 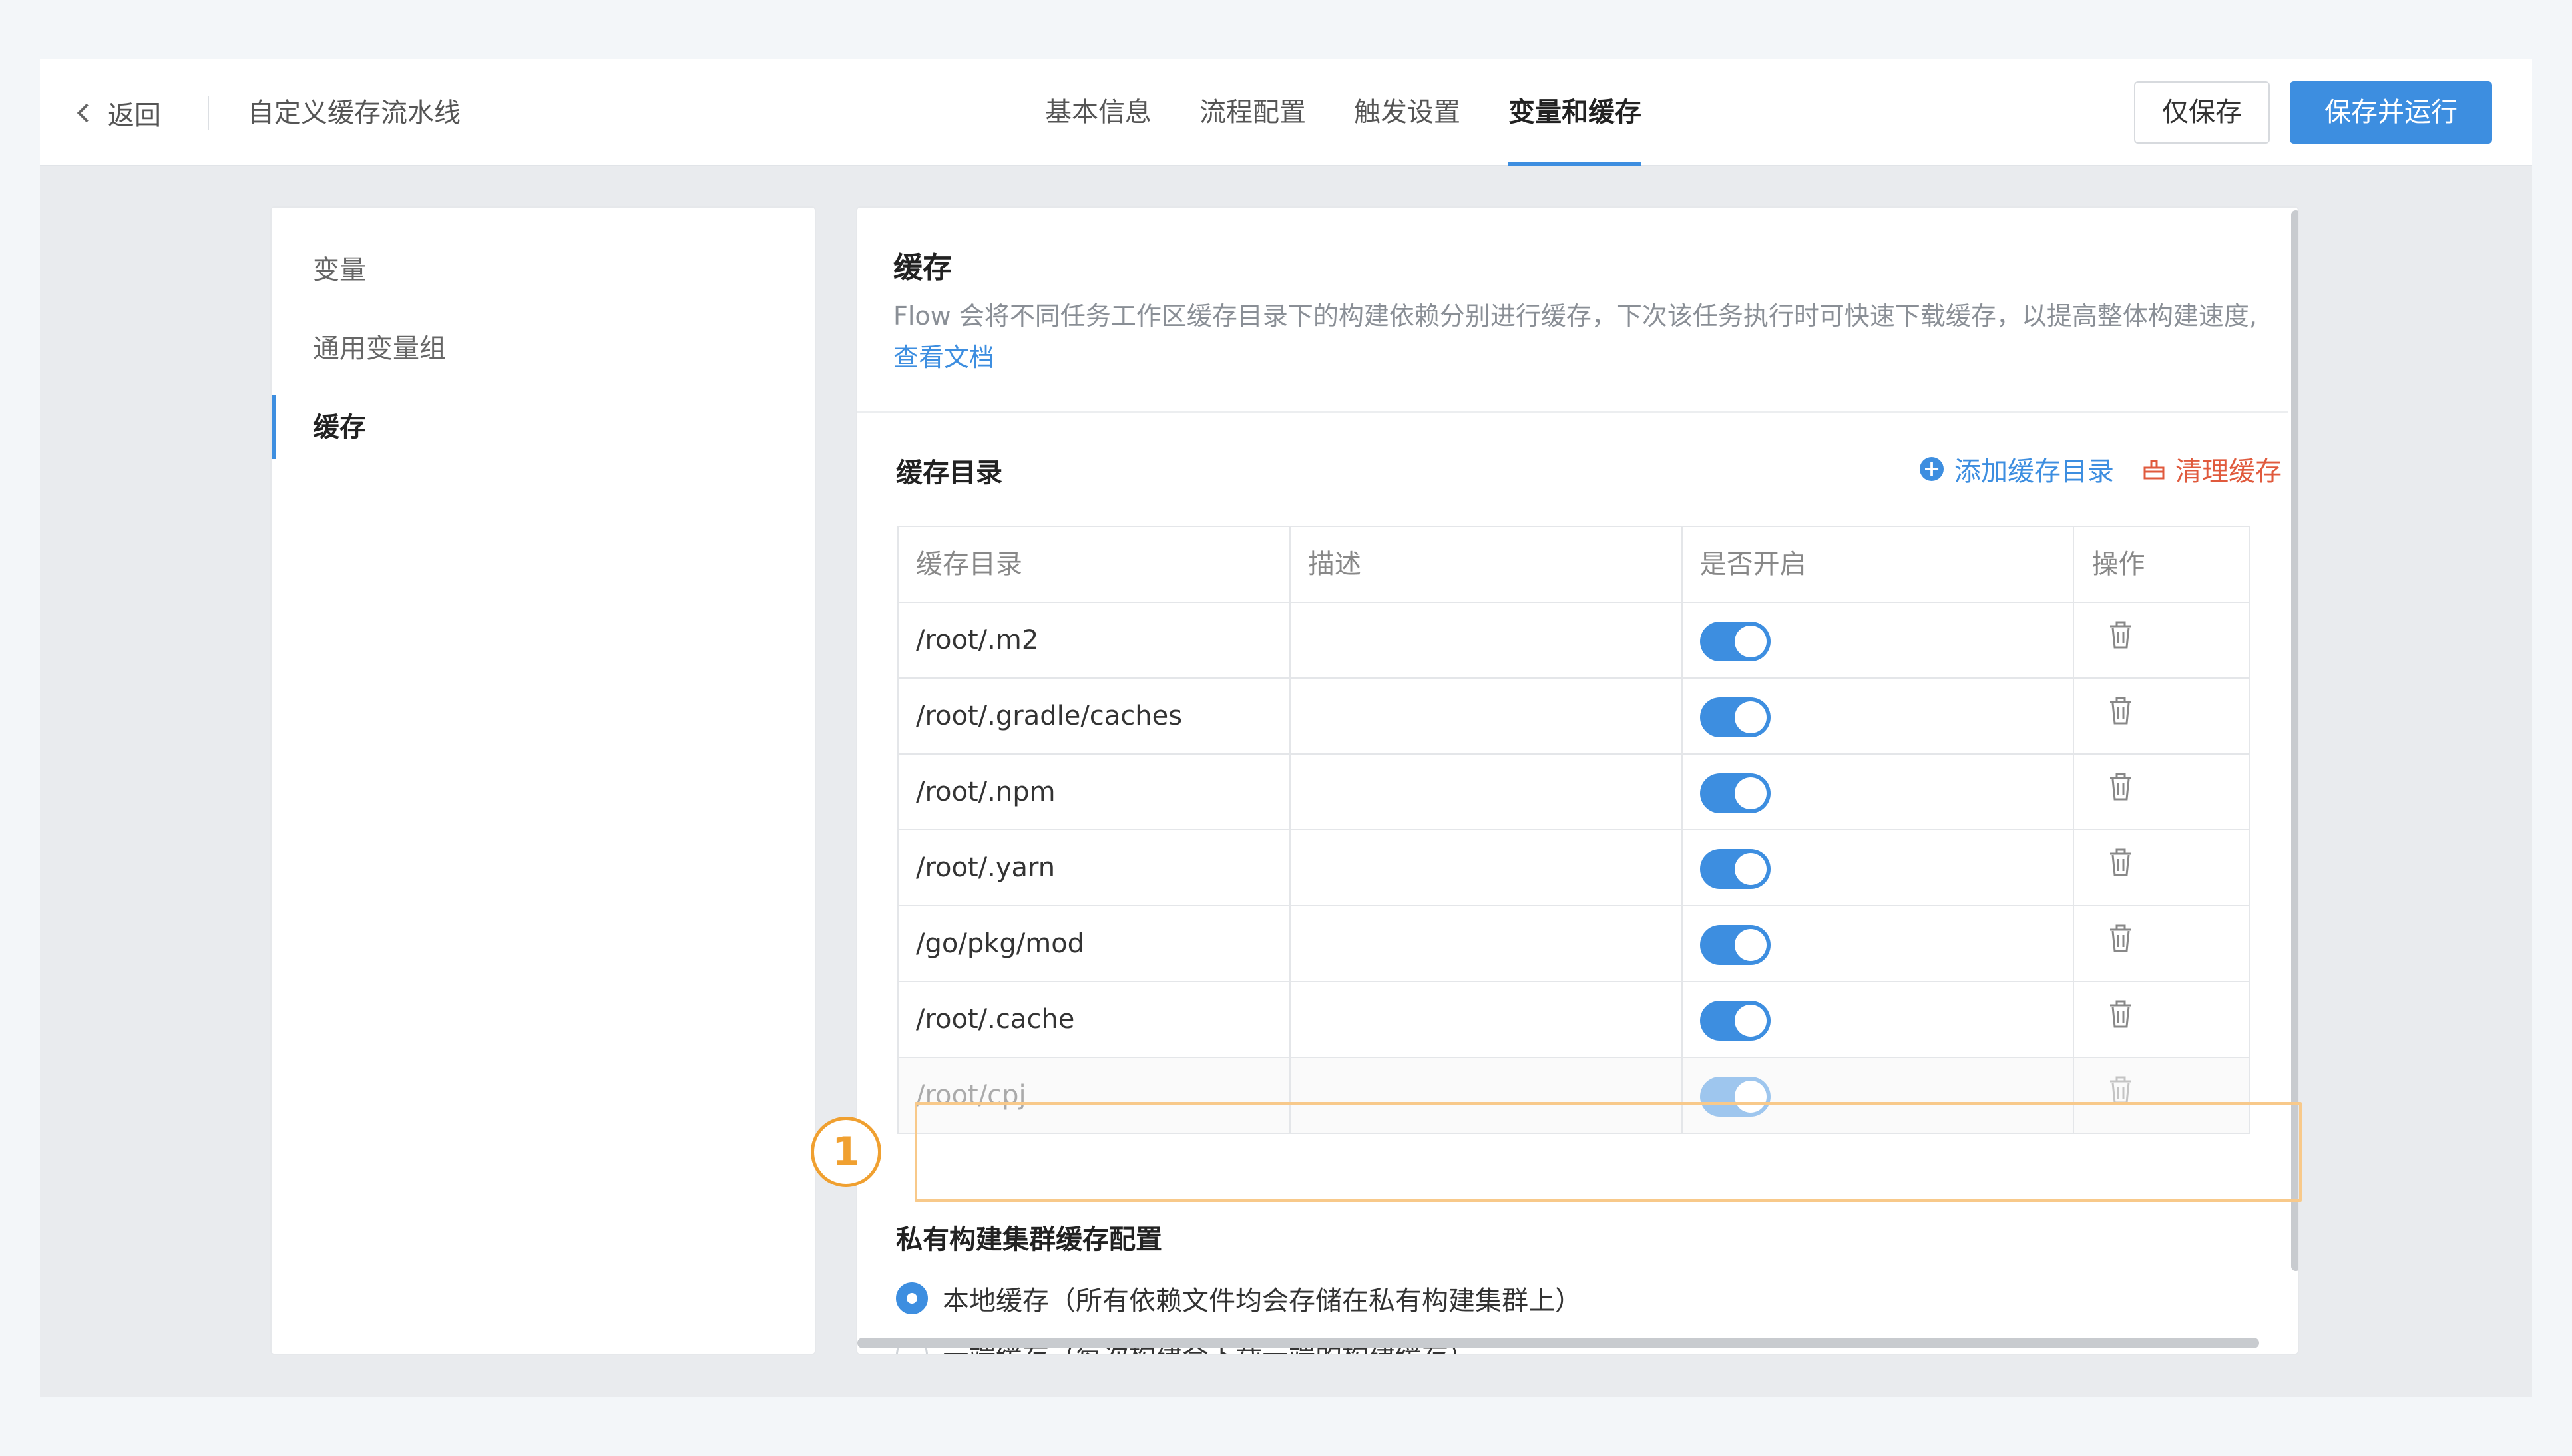 I want to click on tab-bar: 基本信息 流程配置 触发设置 变量和缓存, so click(x=1367, y=112).